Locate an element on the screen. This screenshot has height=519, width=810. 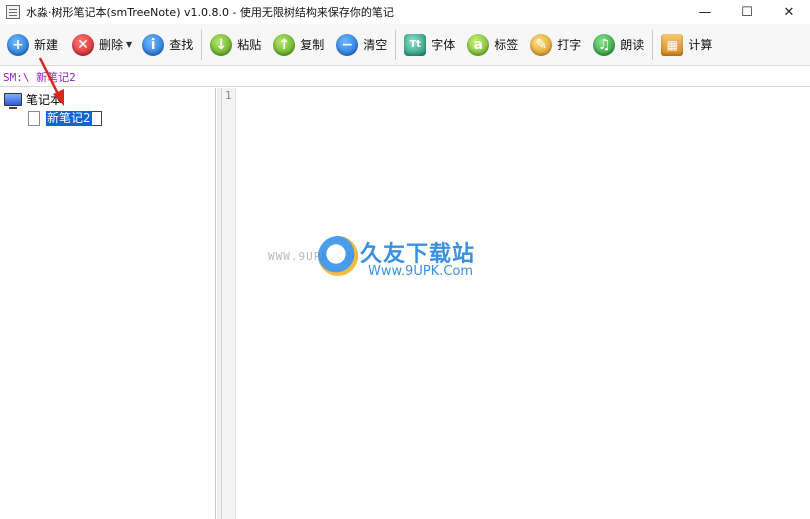
copy-button: ↑ 复制 is located at coordinates (298, 45).